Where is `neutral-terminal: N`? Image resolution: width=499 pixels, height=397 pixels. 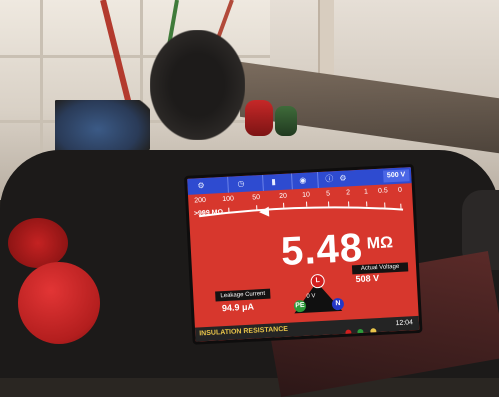
neutral-terminal: N is located at coordinates (338, 304).